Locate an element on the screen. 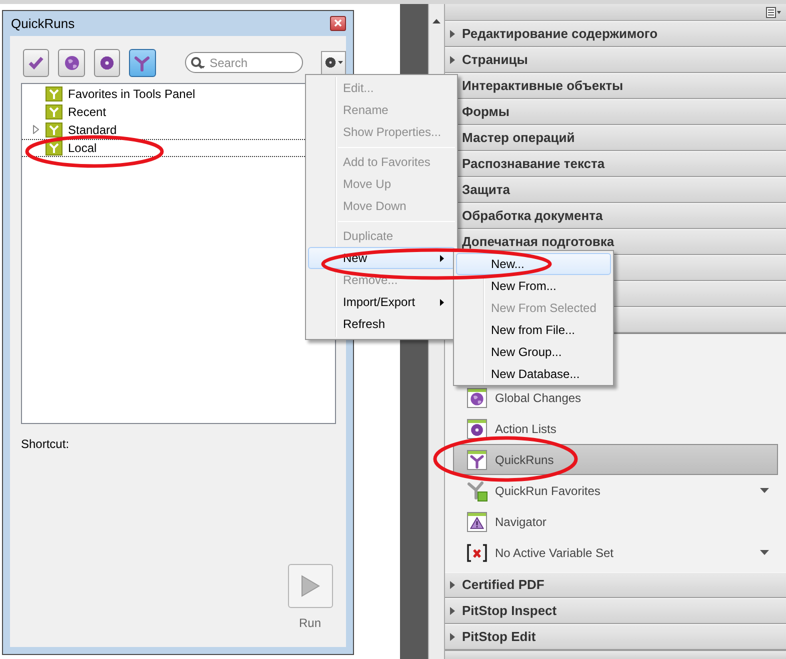  window-title: QuickRuns is located at coordinates (43, 23).